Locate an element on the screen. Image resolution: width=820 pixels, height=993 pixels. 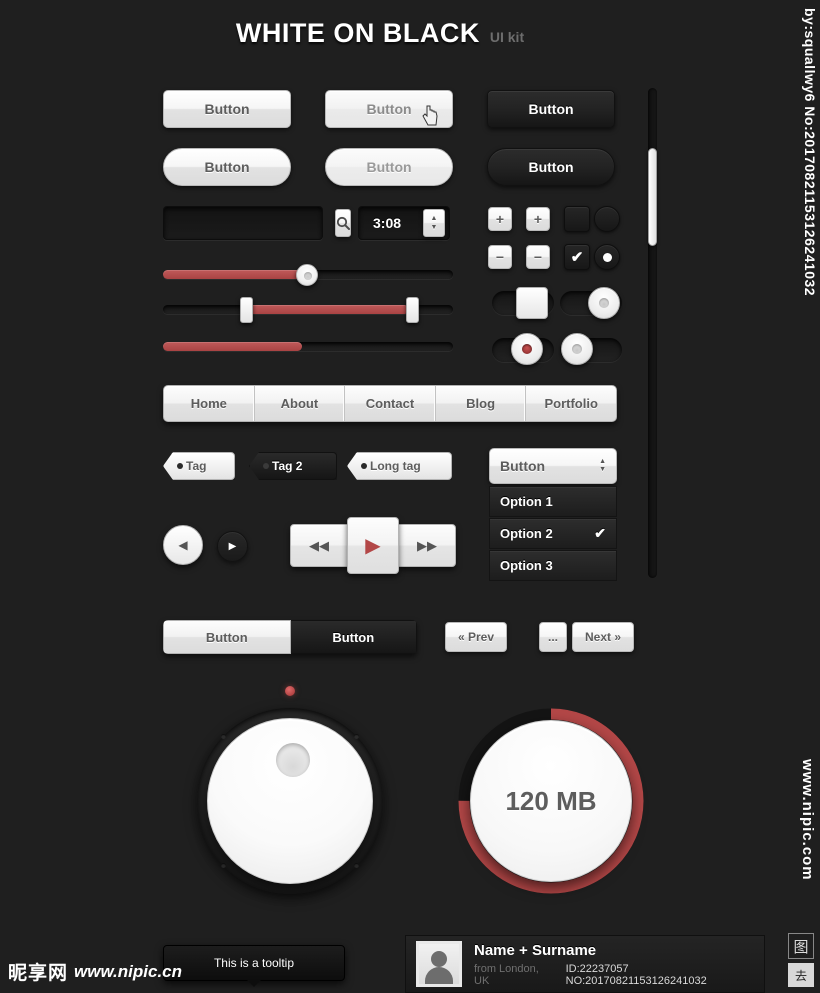
toggle-handle-red-dot-icon is located at coordinates (527, 349).